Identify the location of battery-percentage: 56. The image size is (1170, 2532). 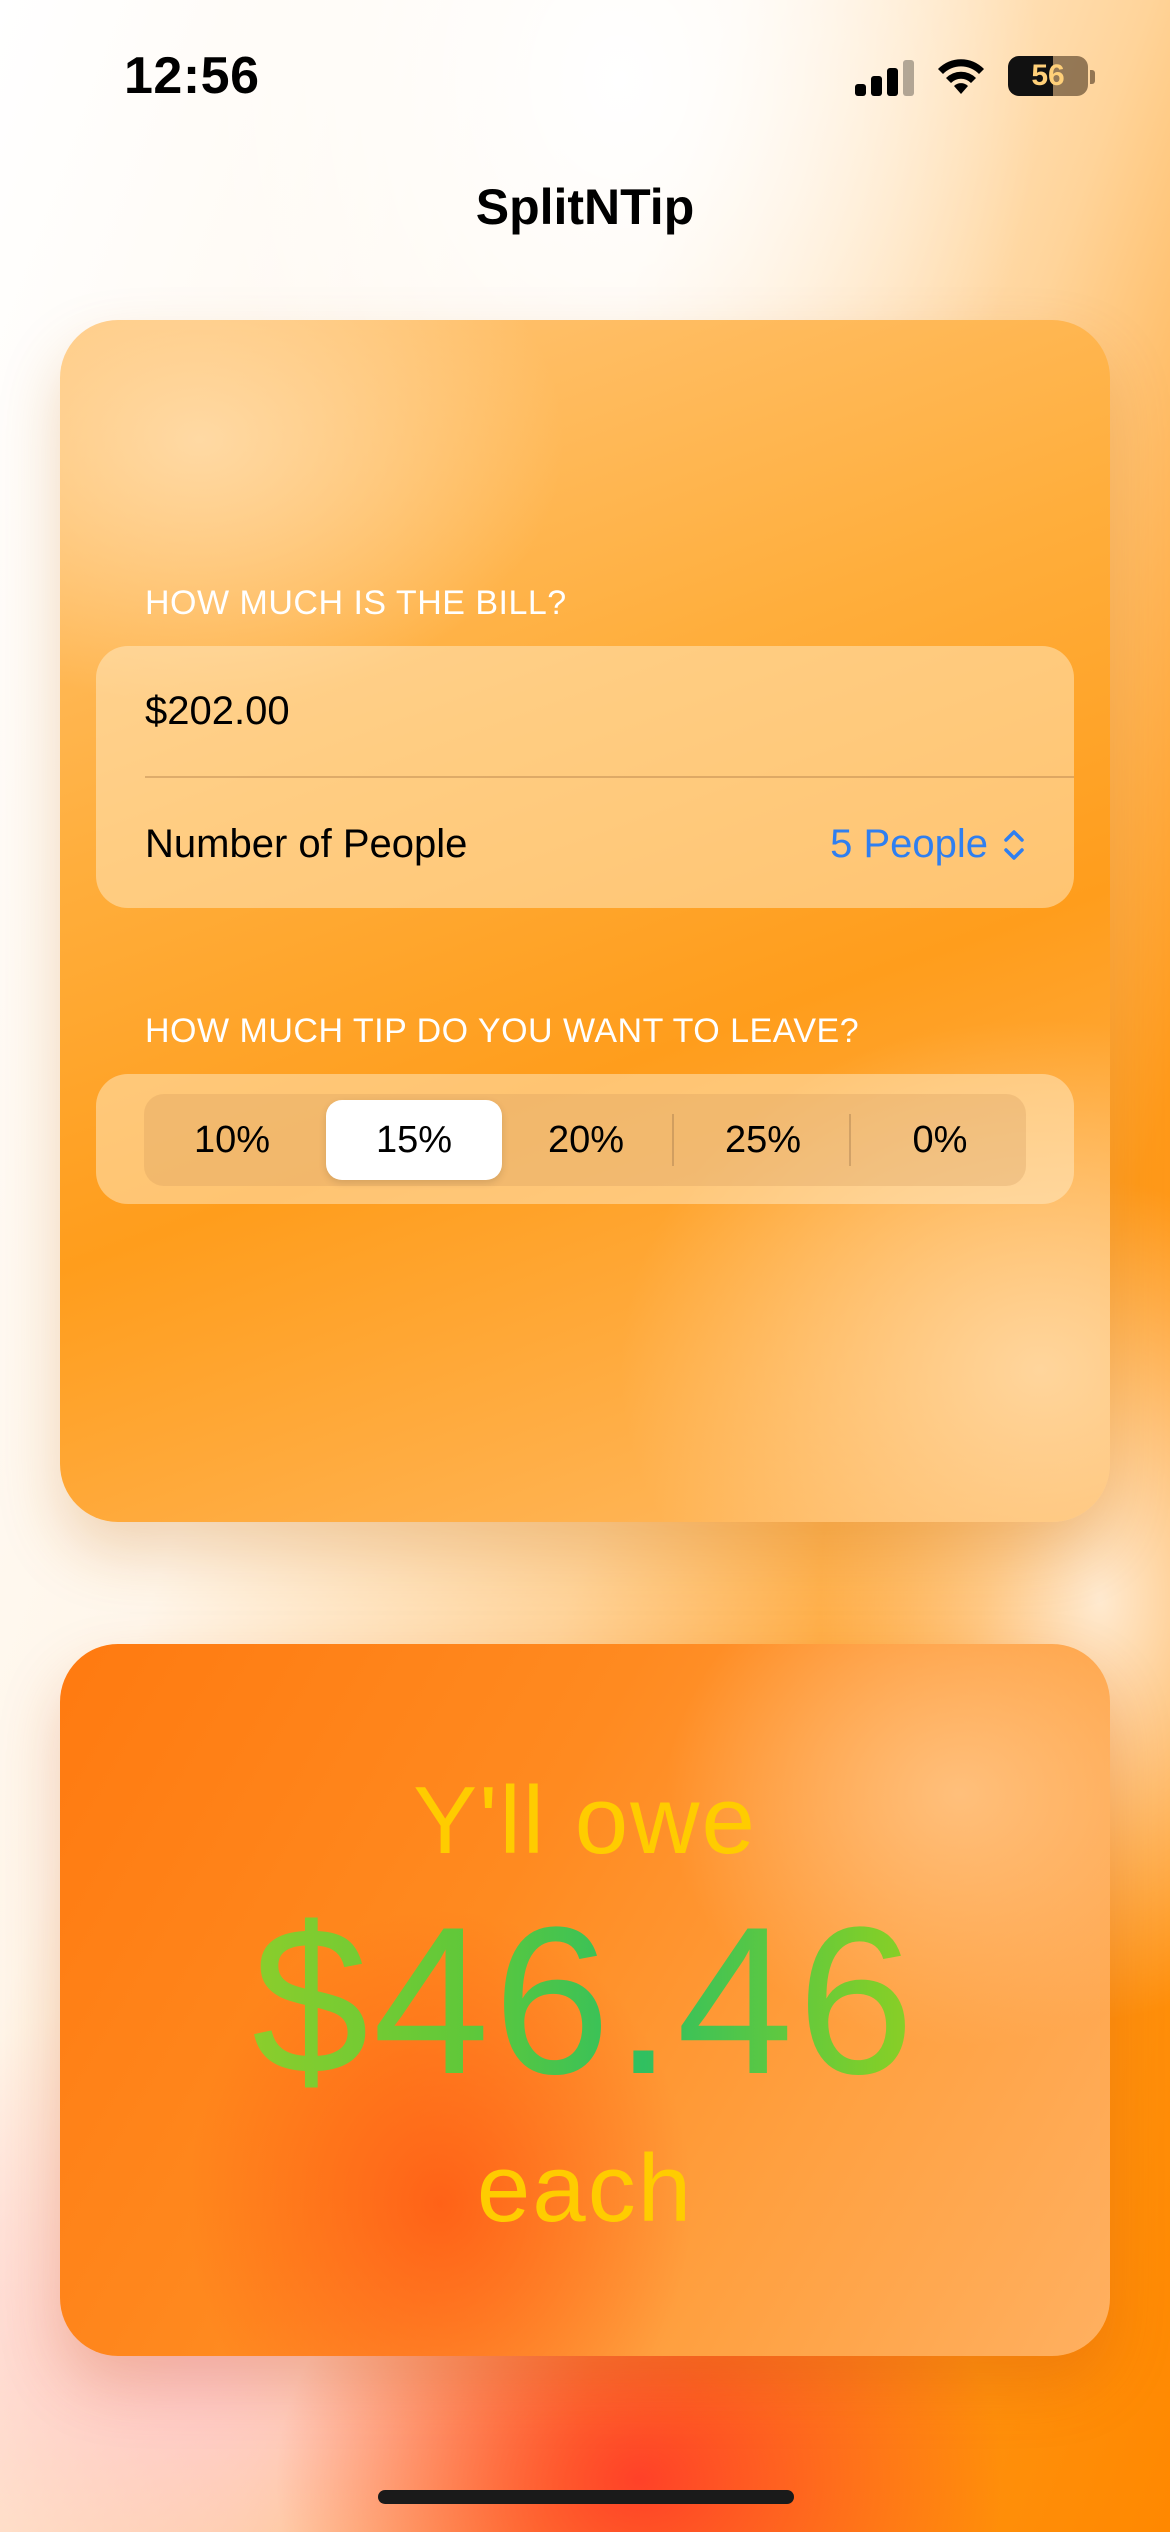
(1048, 75).